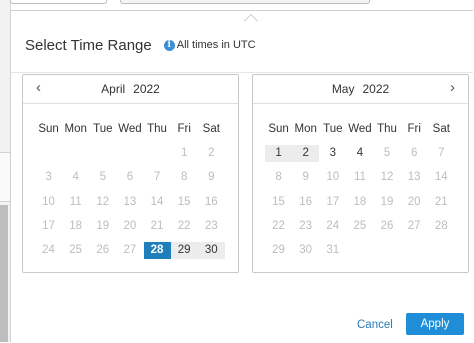  I want to click on apply-label: Apply, so click(435, 324).